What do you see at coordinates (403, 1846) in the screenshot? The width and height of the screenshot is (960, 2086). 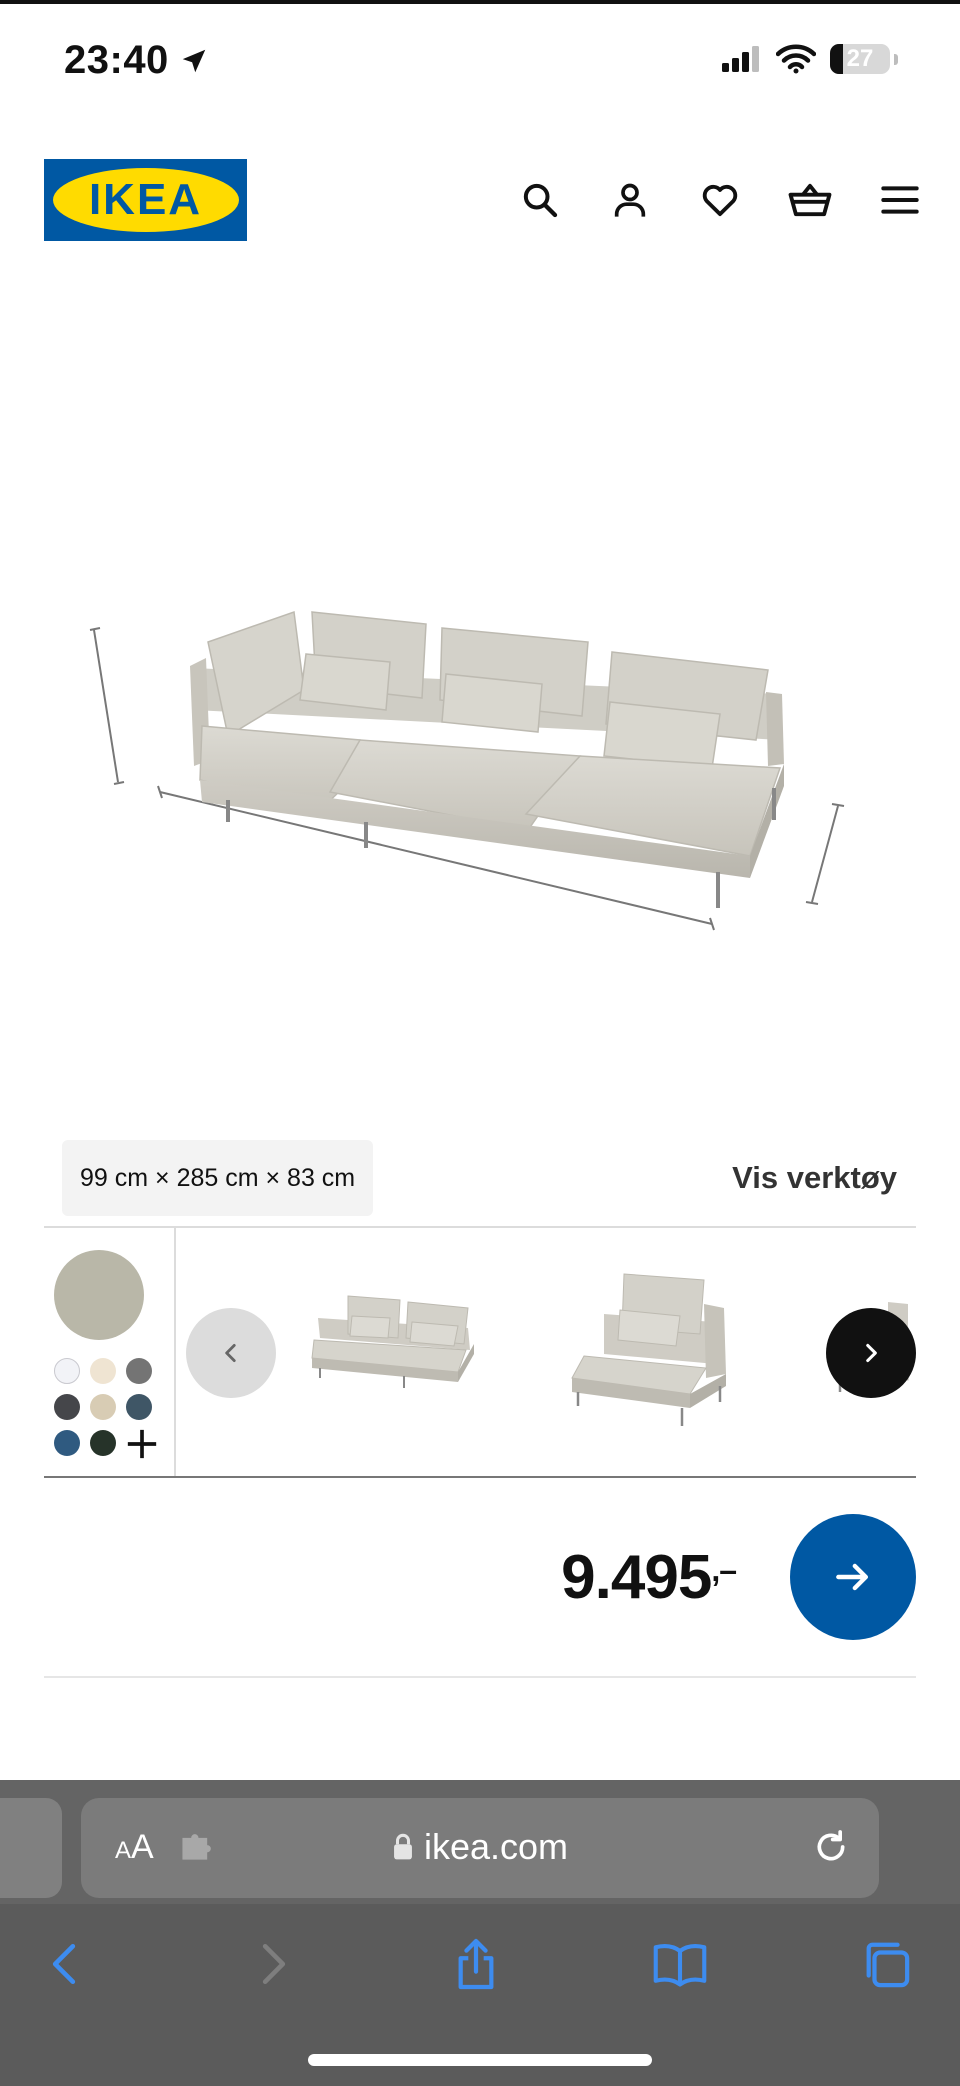 I see `lock-icon` at bounding box center [403, 1846].